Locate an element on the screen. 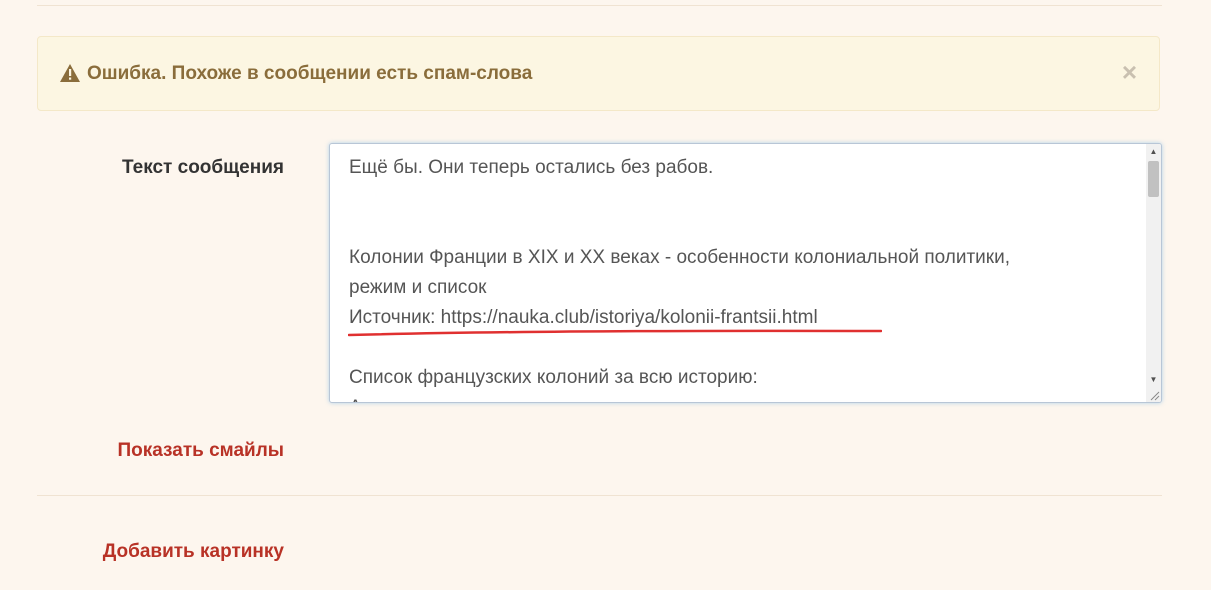 Image resolution: width=1211 pixels, height=590 pixels. warning-triangle-icon is located at coordinates (70, 73).